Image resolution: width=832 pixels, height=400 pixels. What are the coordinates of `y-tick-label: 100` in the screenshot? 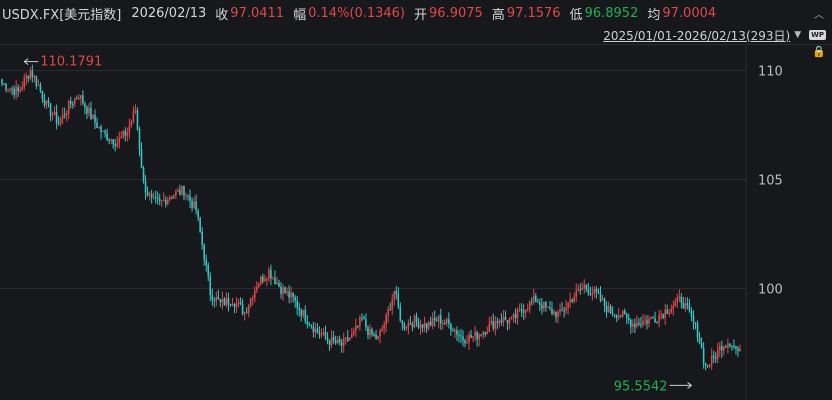 It's located at (770, 290).